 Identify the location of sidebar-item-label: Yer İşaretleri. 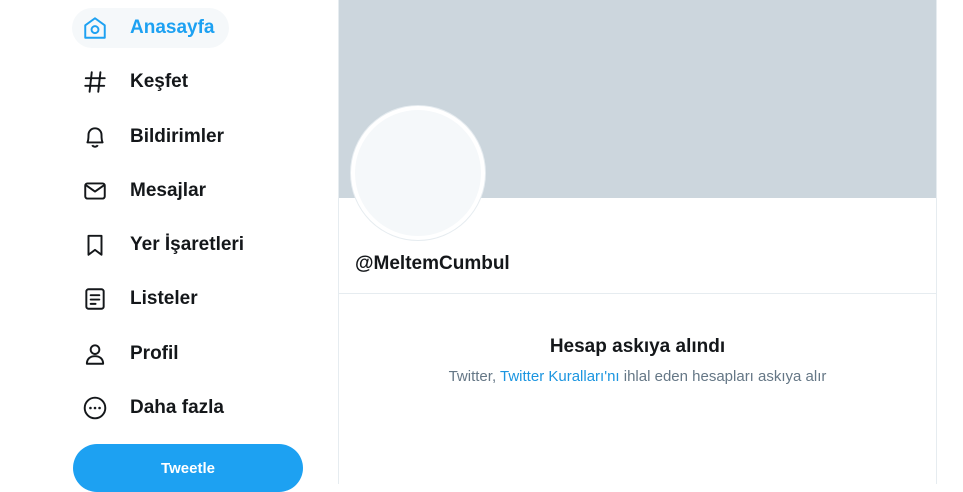
(187, 244).